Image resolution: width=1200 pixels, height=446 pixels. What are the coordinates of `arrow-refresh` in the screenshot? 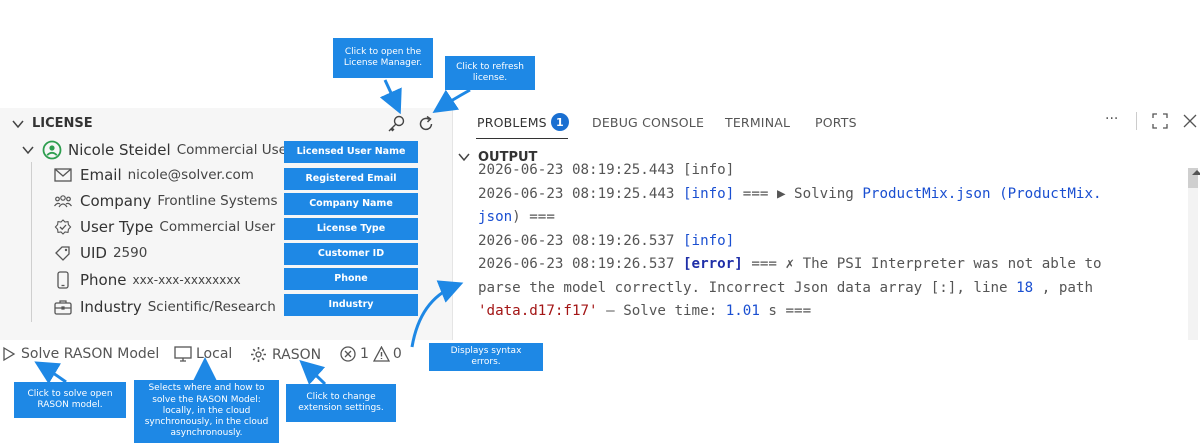 It's located at (451, 100).